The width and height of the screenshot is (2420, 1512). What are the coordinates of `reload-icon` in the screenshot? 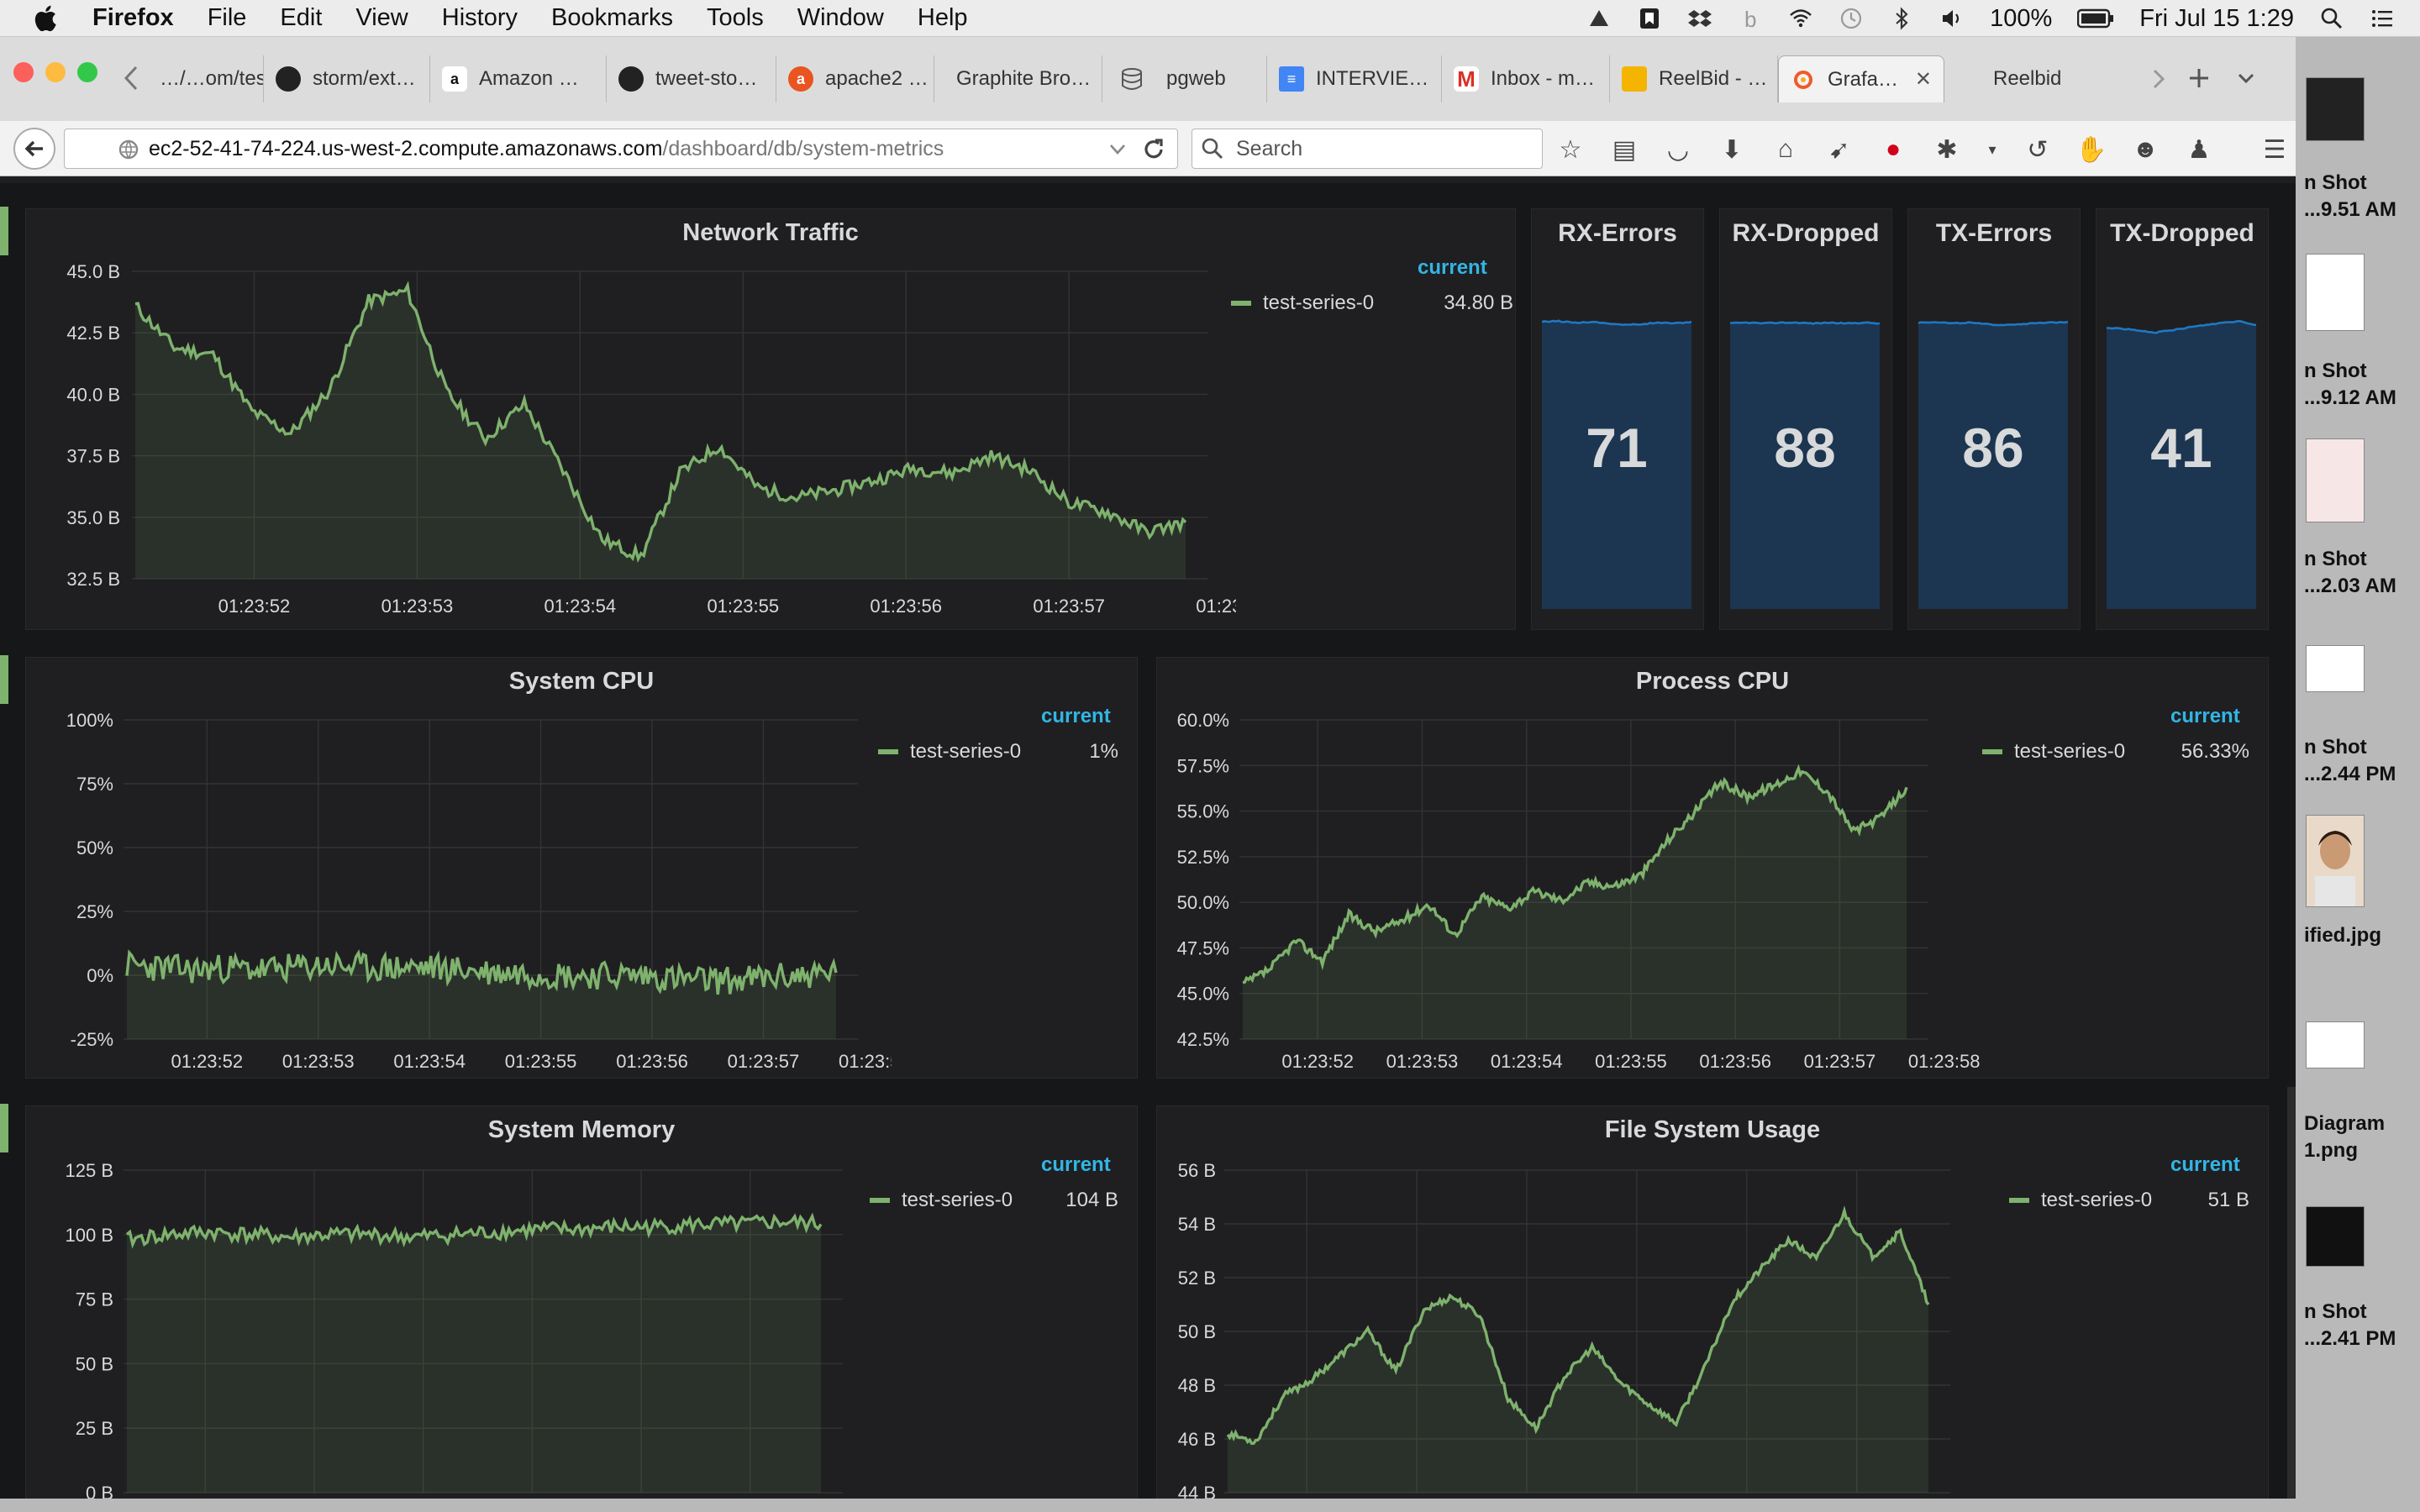 It's located at (1153, 149).